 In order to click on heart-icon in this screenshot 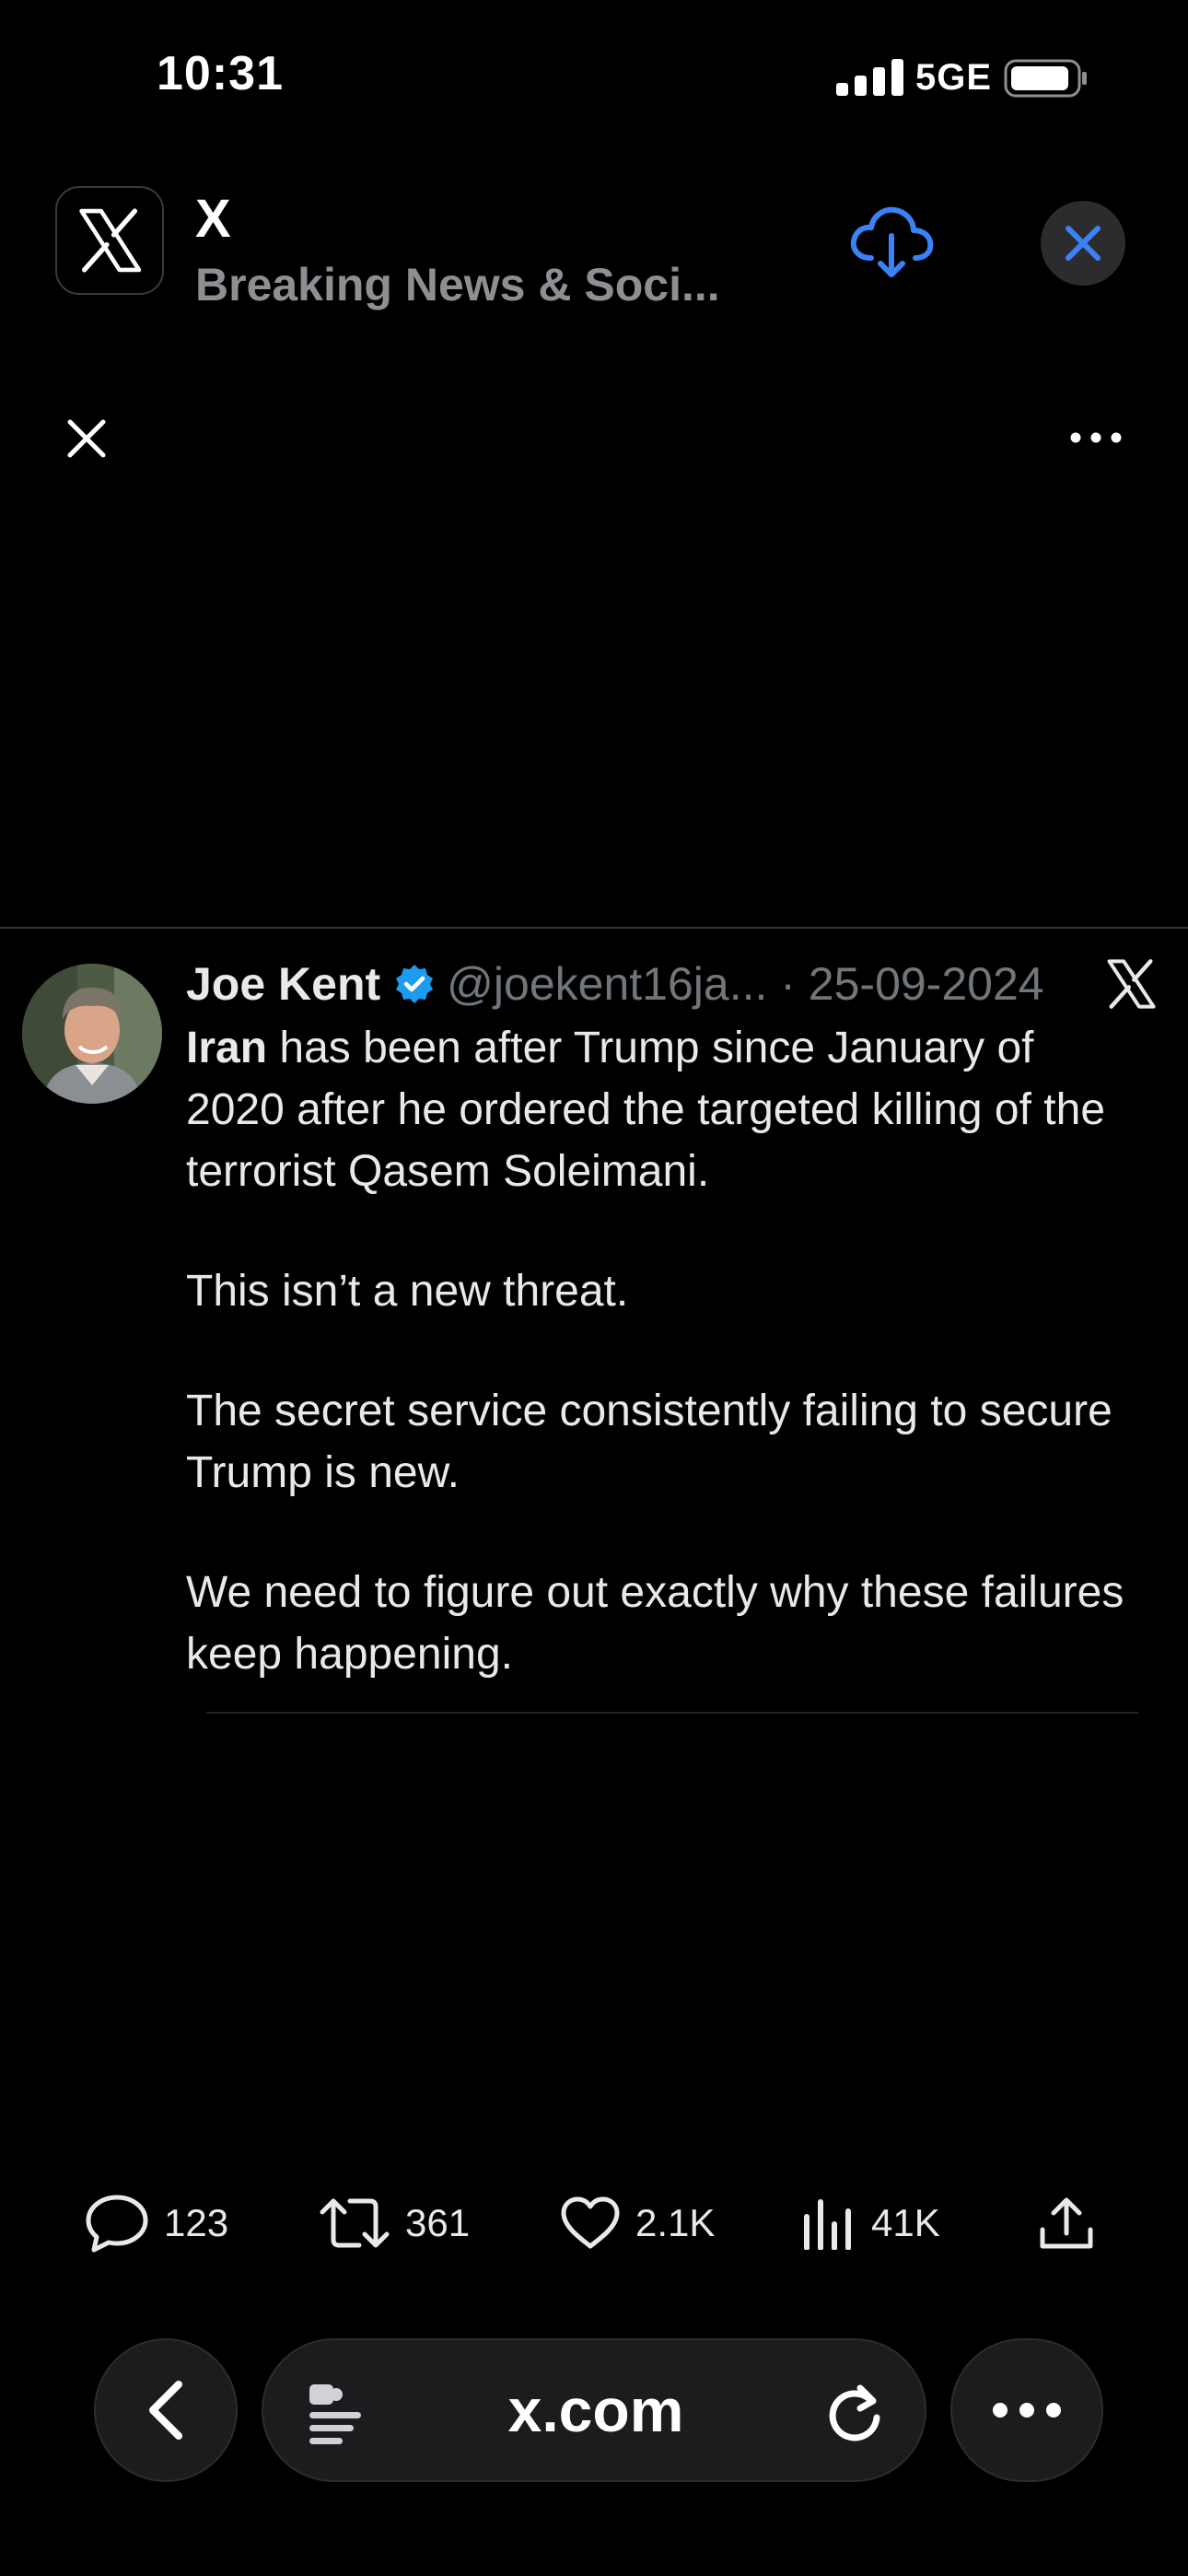, I will do `click(590, 2222)`.